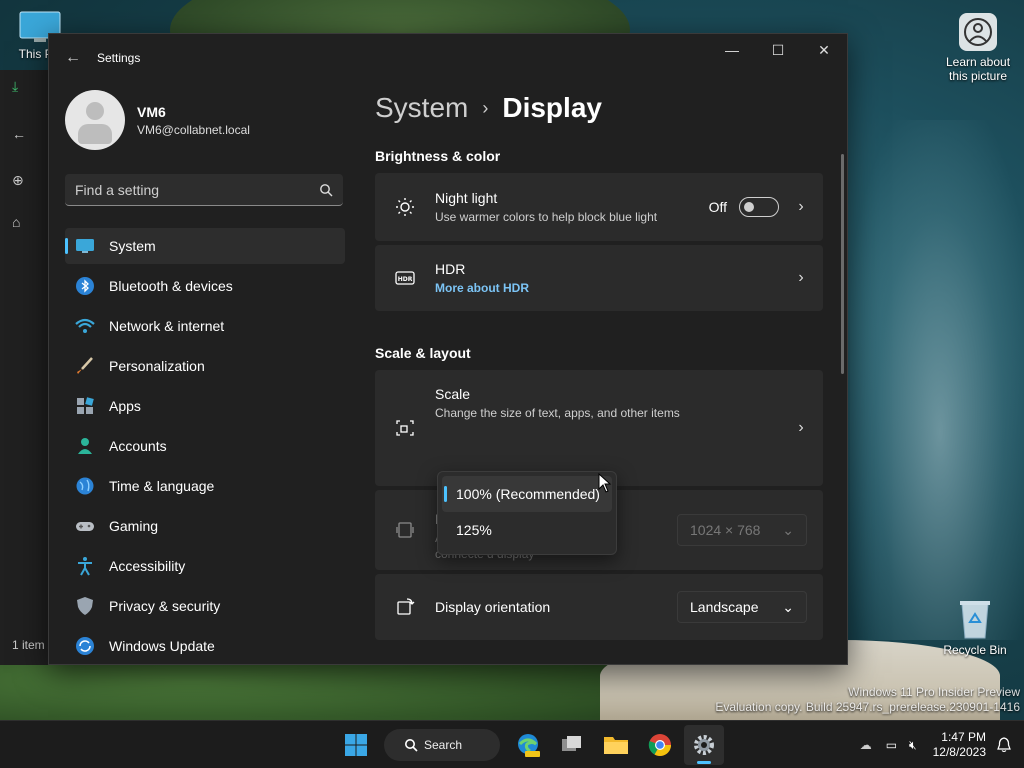 This screenshot has width=1024, height=768. Describe the element at coordinates (204, 120) in the screenshot. I see `user-profile: VM6 VM6@collabnet.local` at that location.